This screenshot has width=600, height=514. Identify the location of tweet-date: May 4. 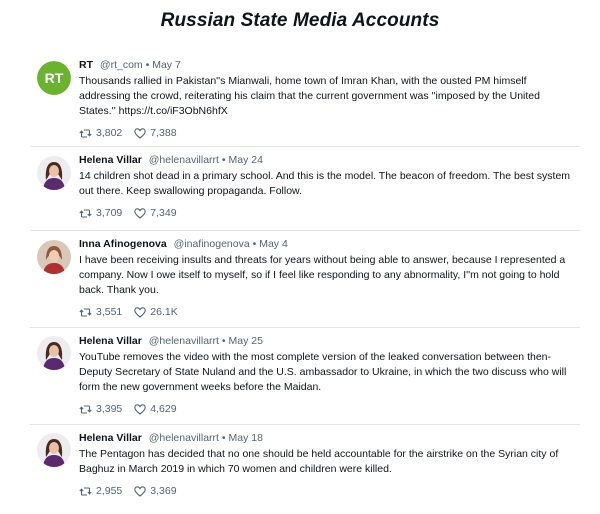
(273, 244).